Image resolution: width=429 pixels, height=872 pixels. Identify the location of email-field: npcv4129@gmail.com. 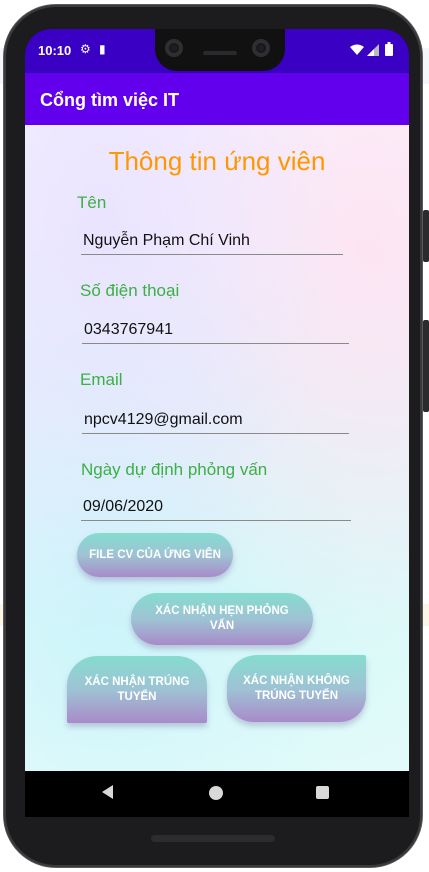
(215, 422).